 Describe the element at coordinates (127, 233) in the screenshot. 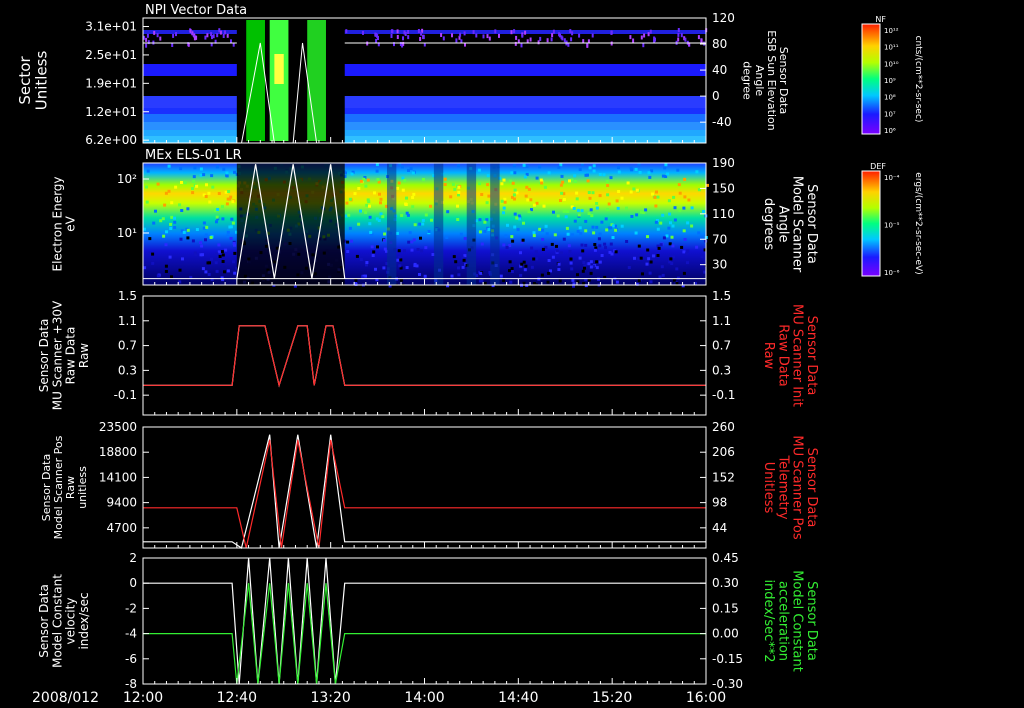

I see `y-tick-label: 10¹` at that location.